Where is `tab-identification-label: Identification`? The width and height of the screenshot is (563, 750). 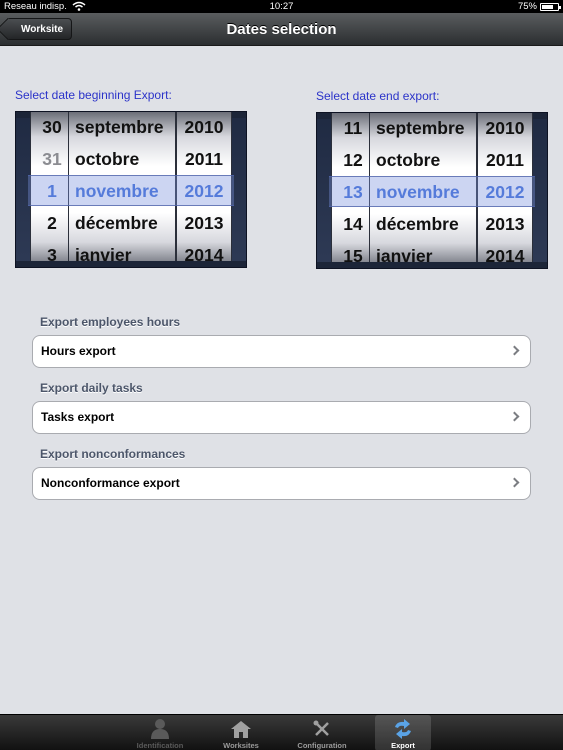 tab-identification-label: Identification is located at coordinates (160, 745).